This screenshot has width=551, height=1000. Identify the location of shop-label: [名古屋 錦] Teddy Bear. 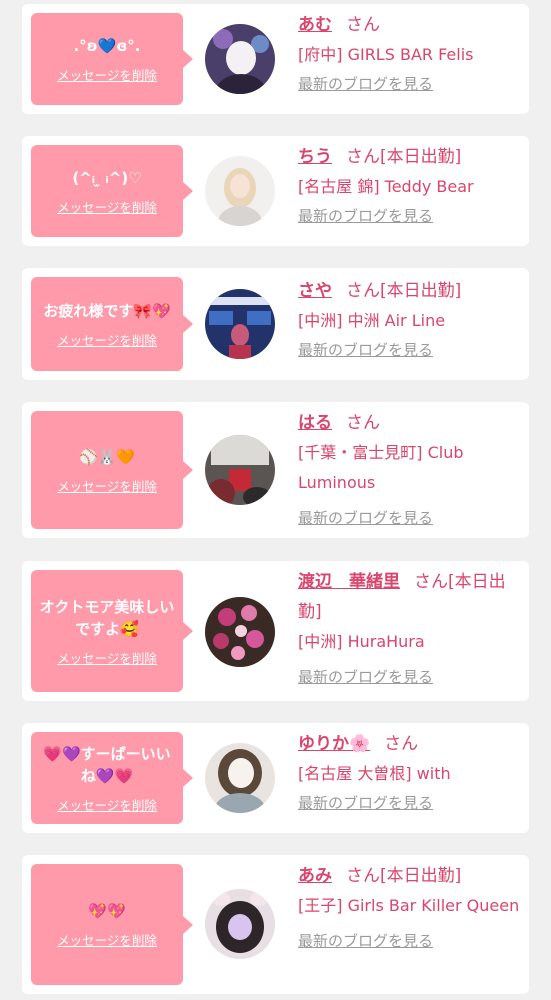
(386, 186).